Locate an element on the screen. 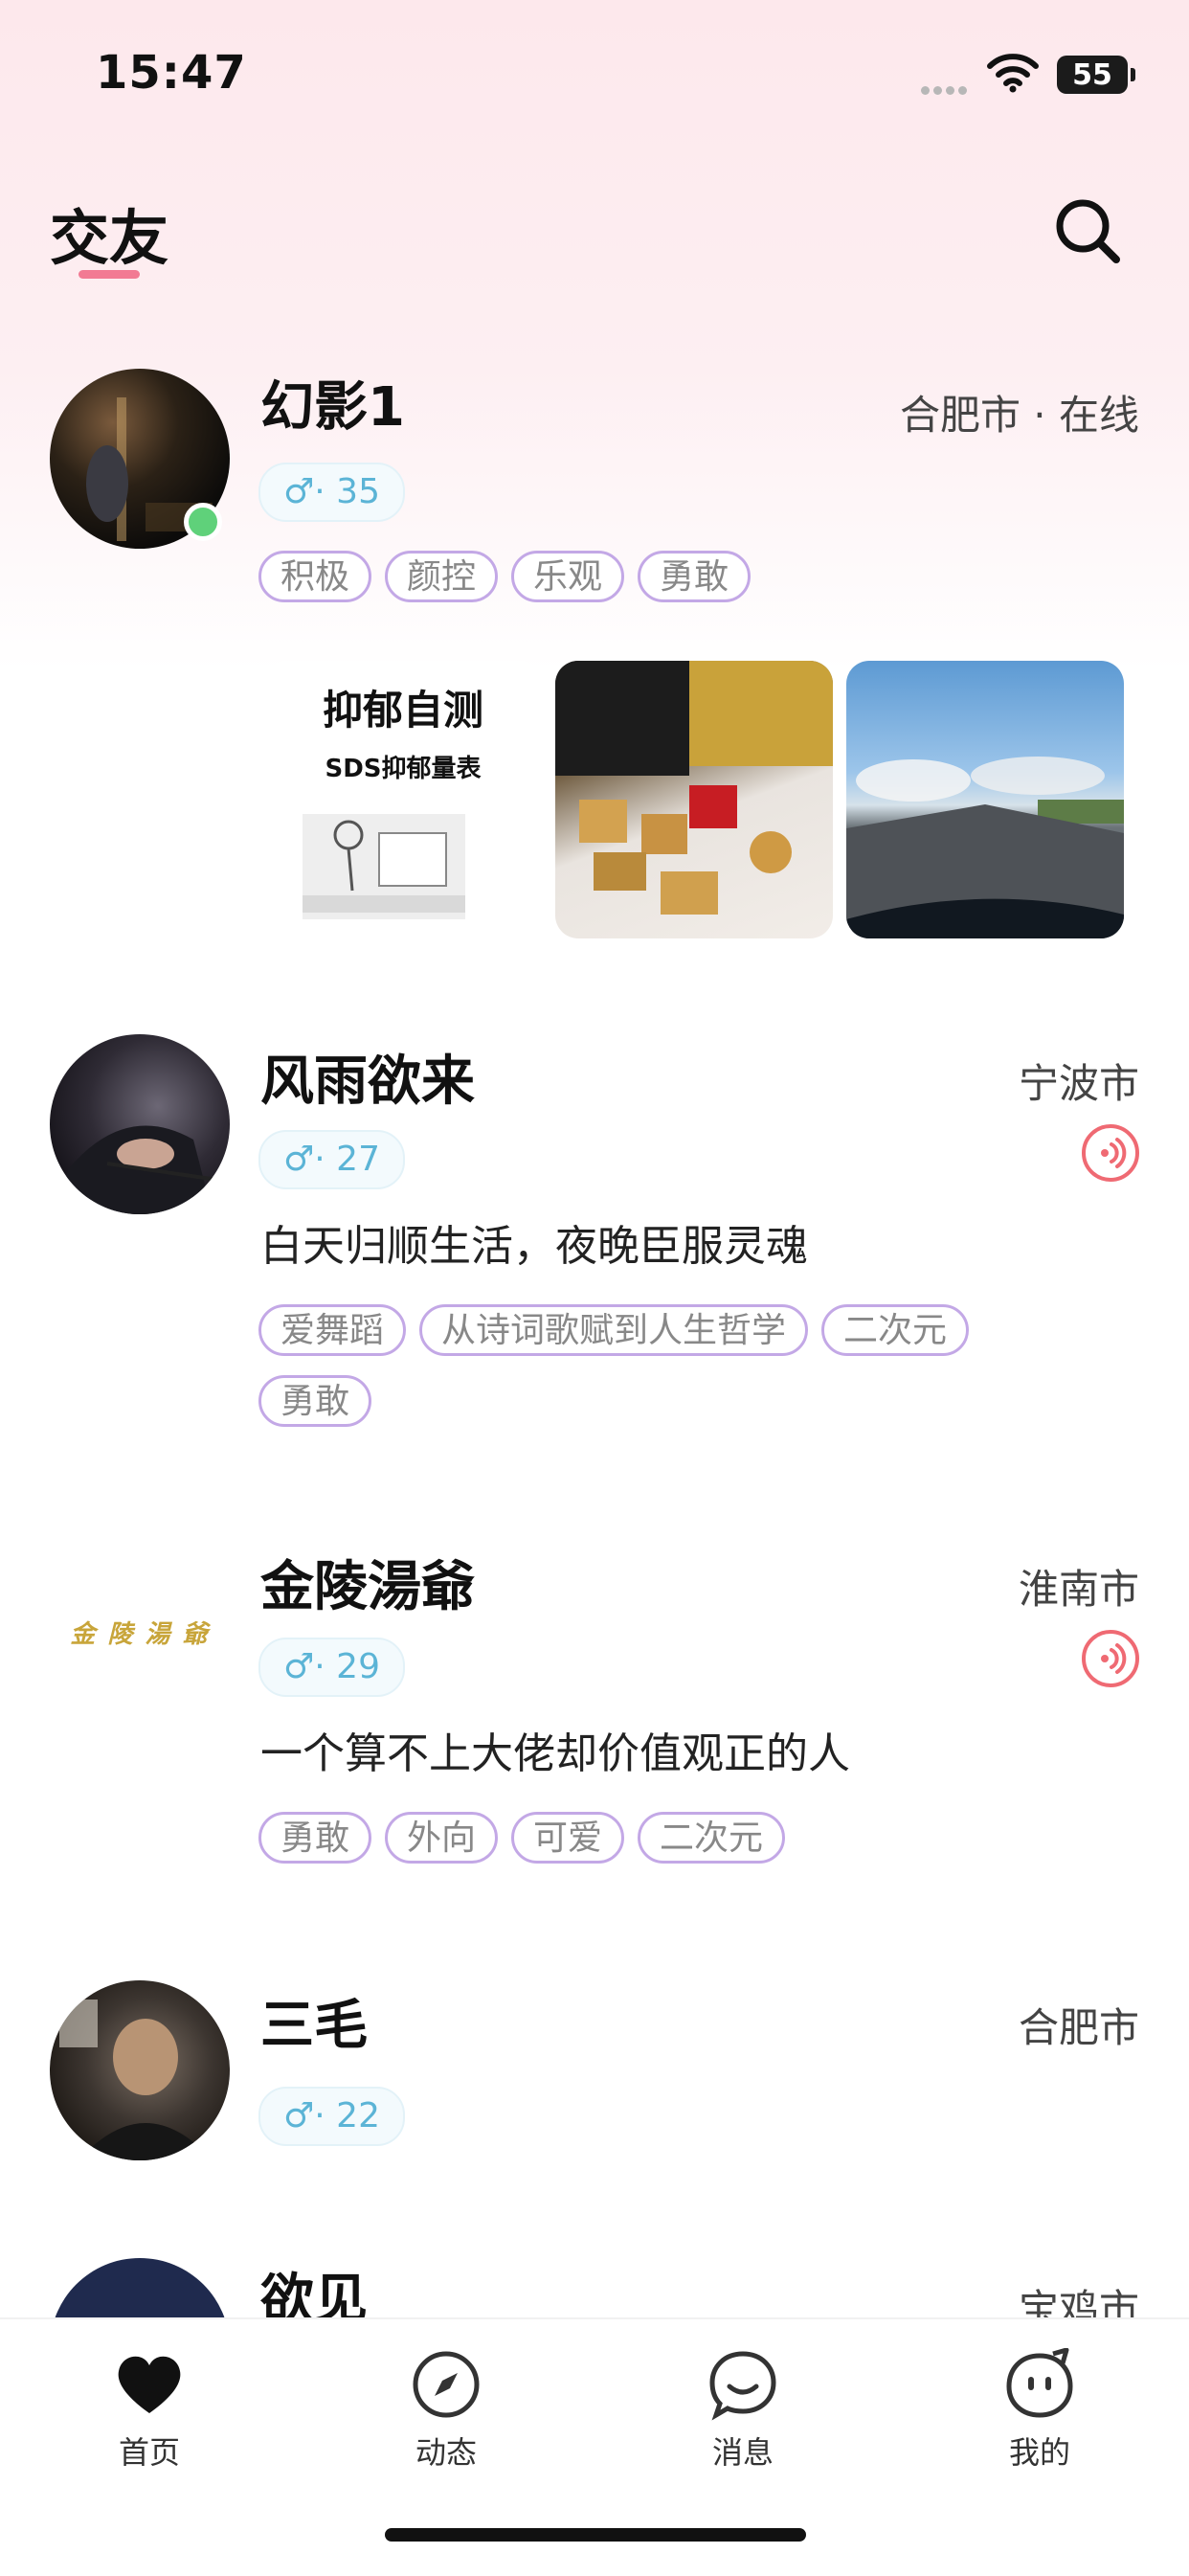 The width and height of the screenshot is (1189, 2576). status-time: 15:47 is located at coordinates (171, 73).